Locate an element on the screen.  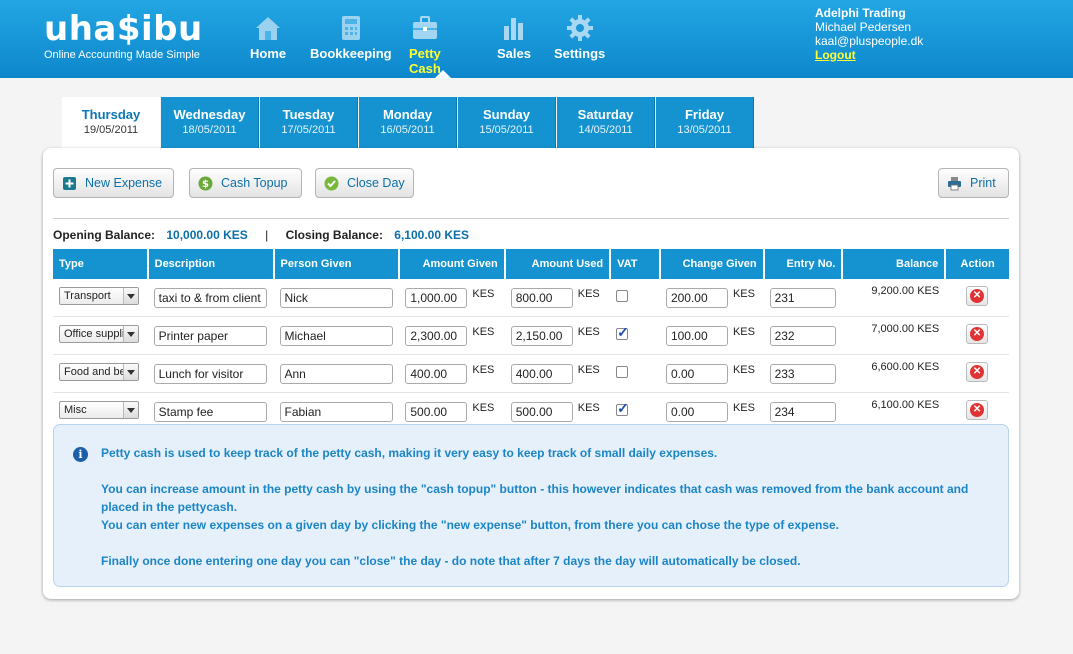
change-given-input: 100.00 is located at coordinates (696, 335).